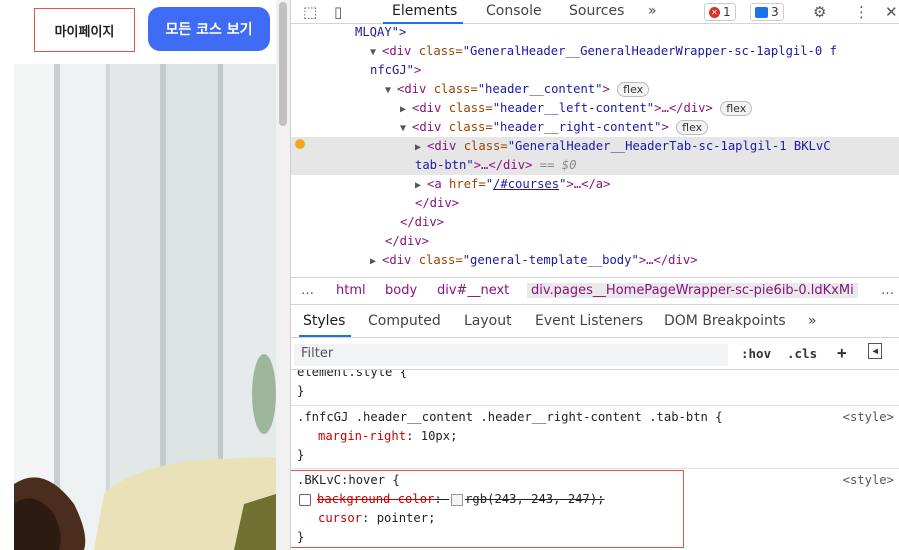 The height and width of the screenshot is (550, 899). Describe the element at coordinates (595, 376) in the screenshot. I see `element-style-rule: element.style {` at that location.